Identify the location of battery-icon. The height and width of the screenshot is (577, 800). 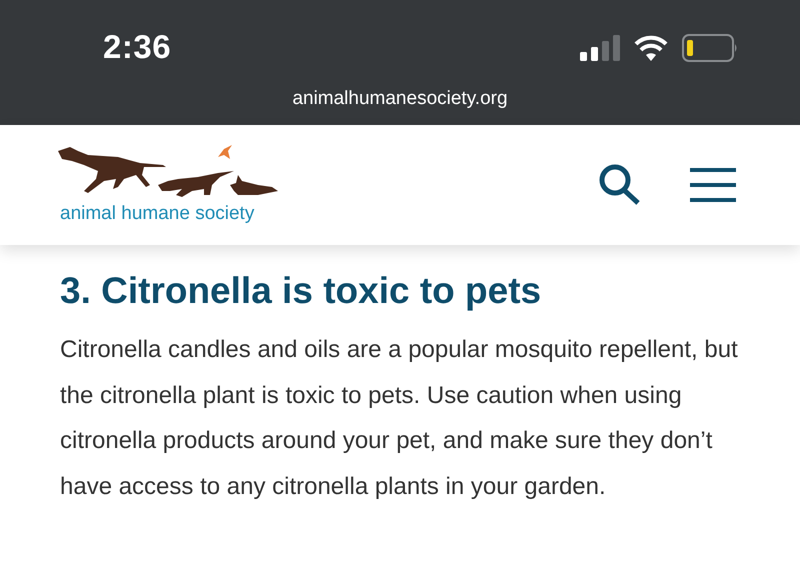
(710, 48).